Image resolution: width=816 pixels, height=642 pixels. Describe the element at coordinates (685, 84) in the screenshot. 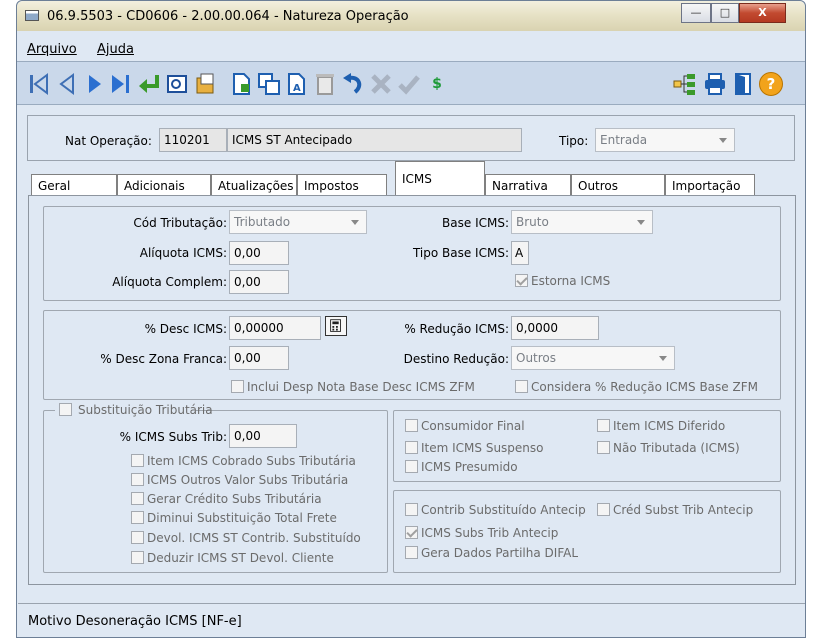

I see `tree-icon` at that location.